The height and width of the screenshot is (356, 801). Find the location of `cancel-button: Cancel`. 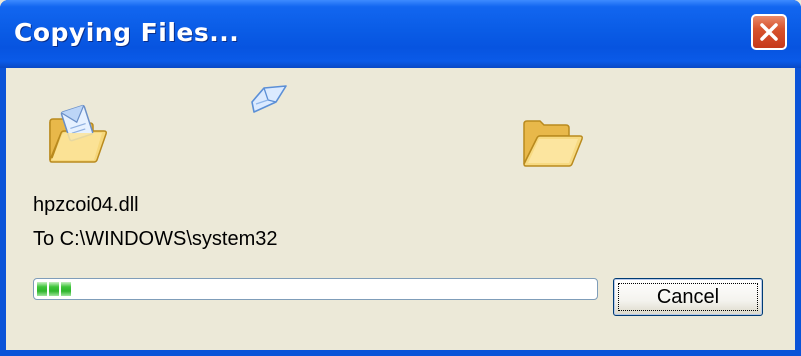

cancel-button: Cancel is located at coordinates (688, 297).